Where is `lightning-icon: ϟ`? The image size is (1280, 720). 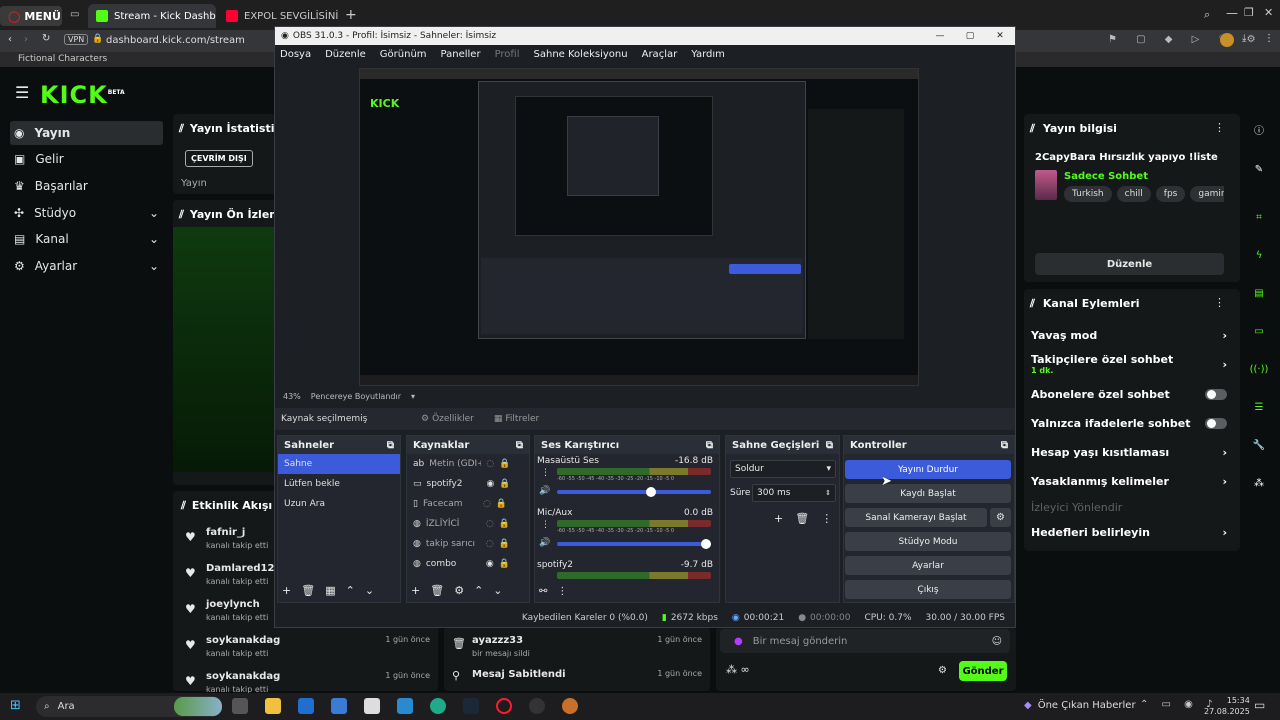
lightning-icon: ϟ is located at coordinates (1259, 255).